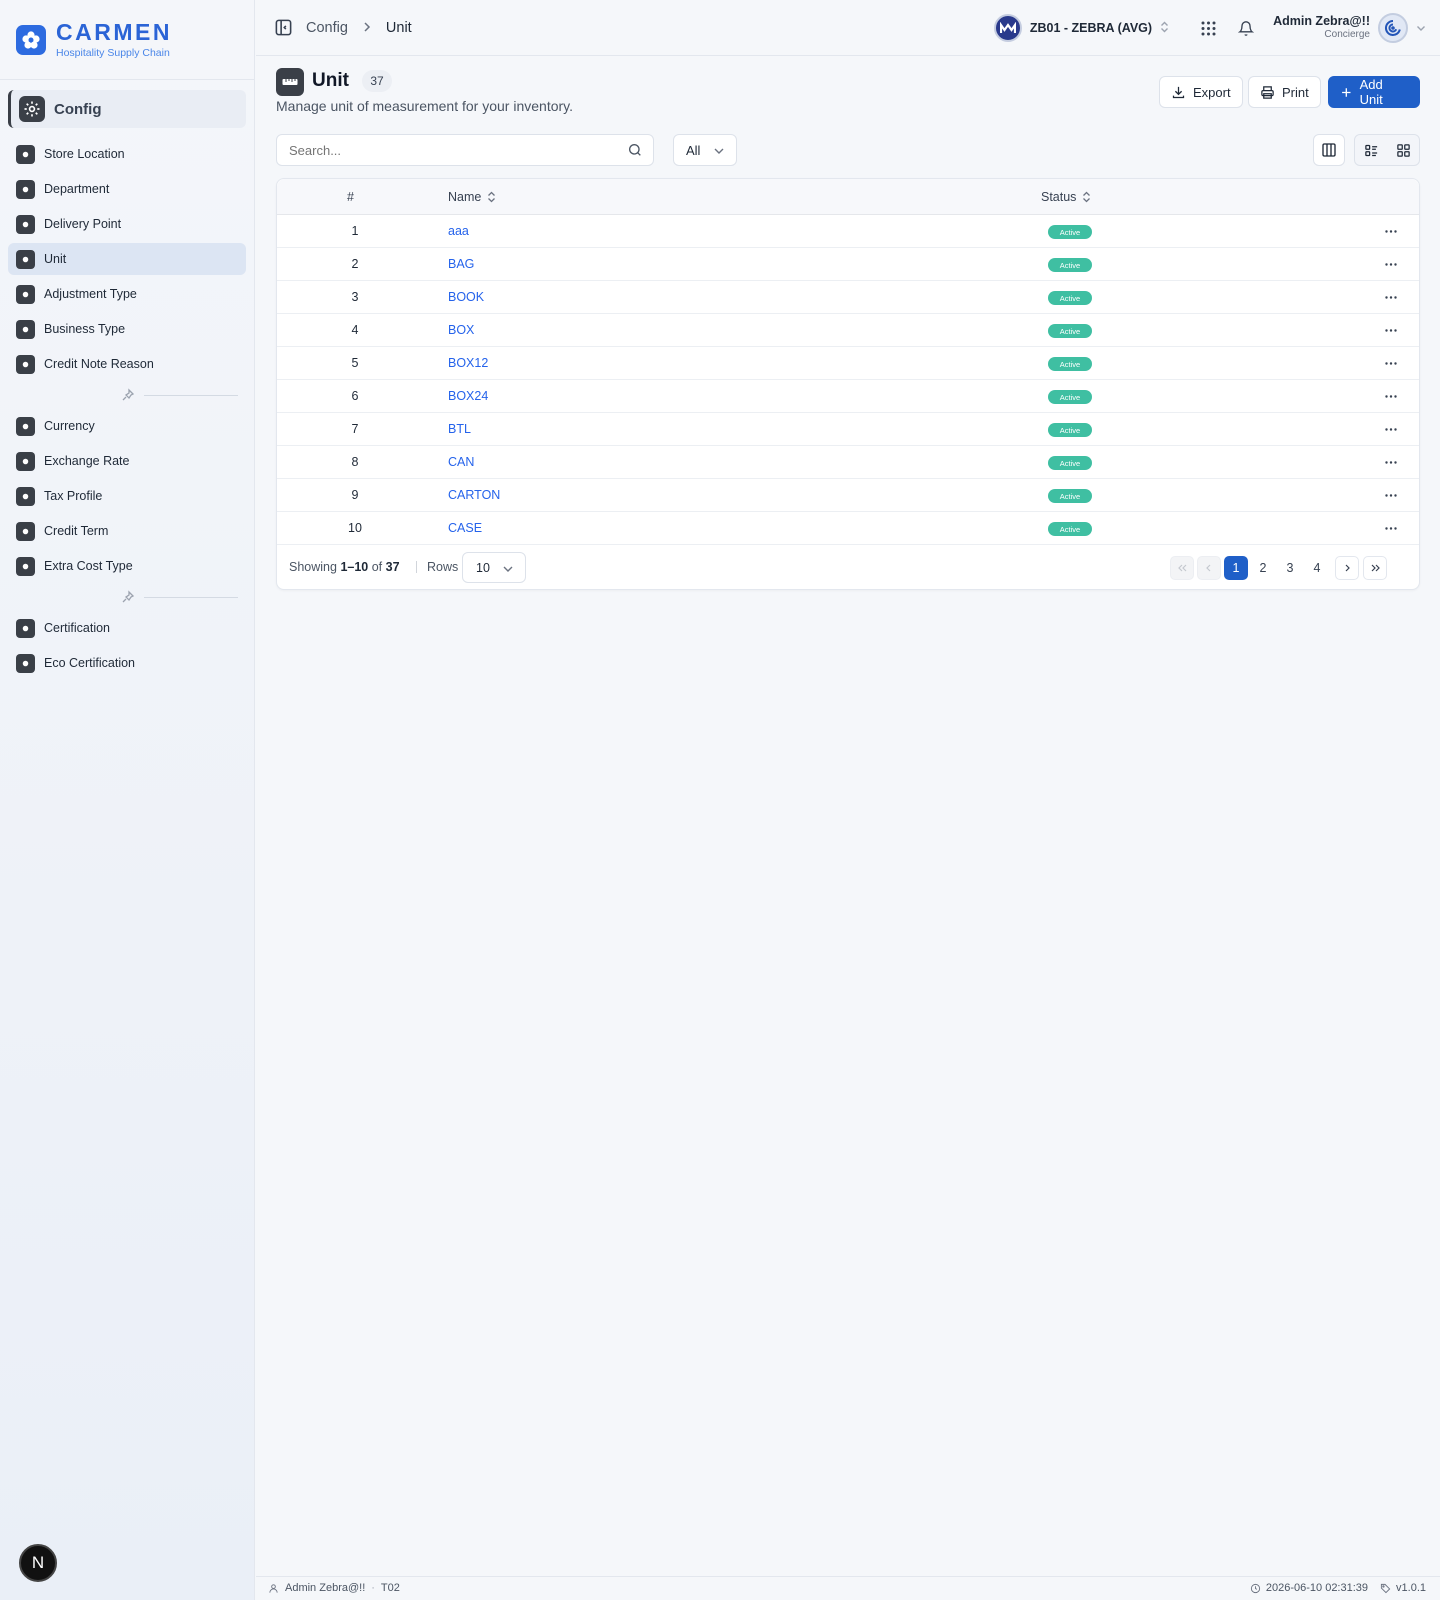 The image size is (1440, 1600). I want to click on sidebar-toggle-icon, so click(283, 28).